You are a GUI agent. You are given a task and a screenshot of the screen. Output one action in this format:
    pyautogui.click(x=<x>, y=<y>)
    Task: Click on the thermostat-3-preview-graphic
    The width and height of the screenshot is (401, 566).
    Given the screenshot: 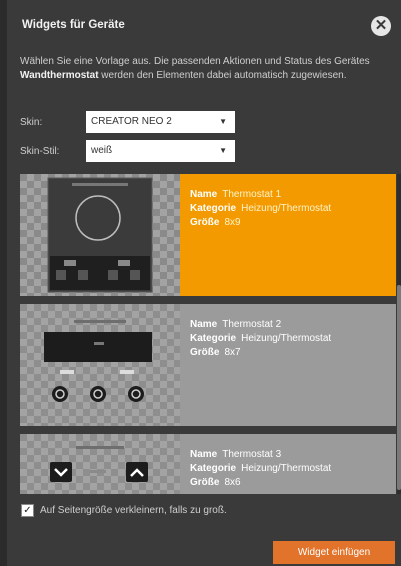 What is the action you would take?
    pyautogui.click(x=99, y=464)
    